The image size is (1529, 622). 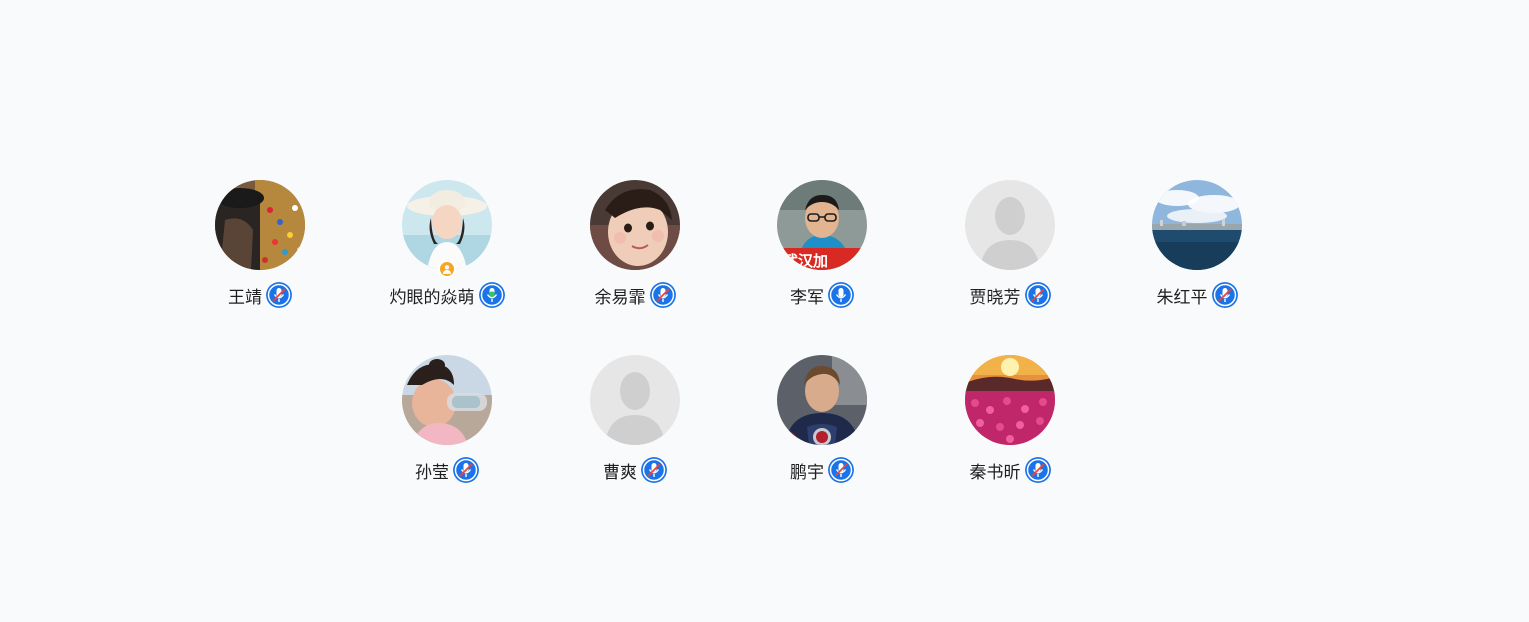 I want to click on participant-tile: 王靖, so click(x=260, y=245).